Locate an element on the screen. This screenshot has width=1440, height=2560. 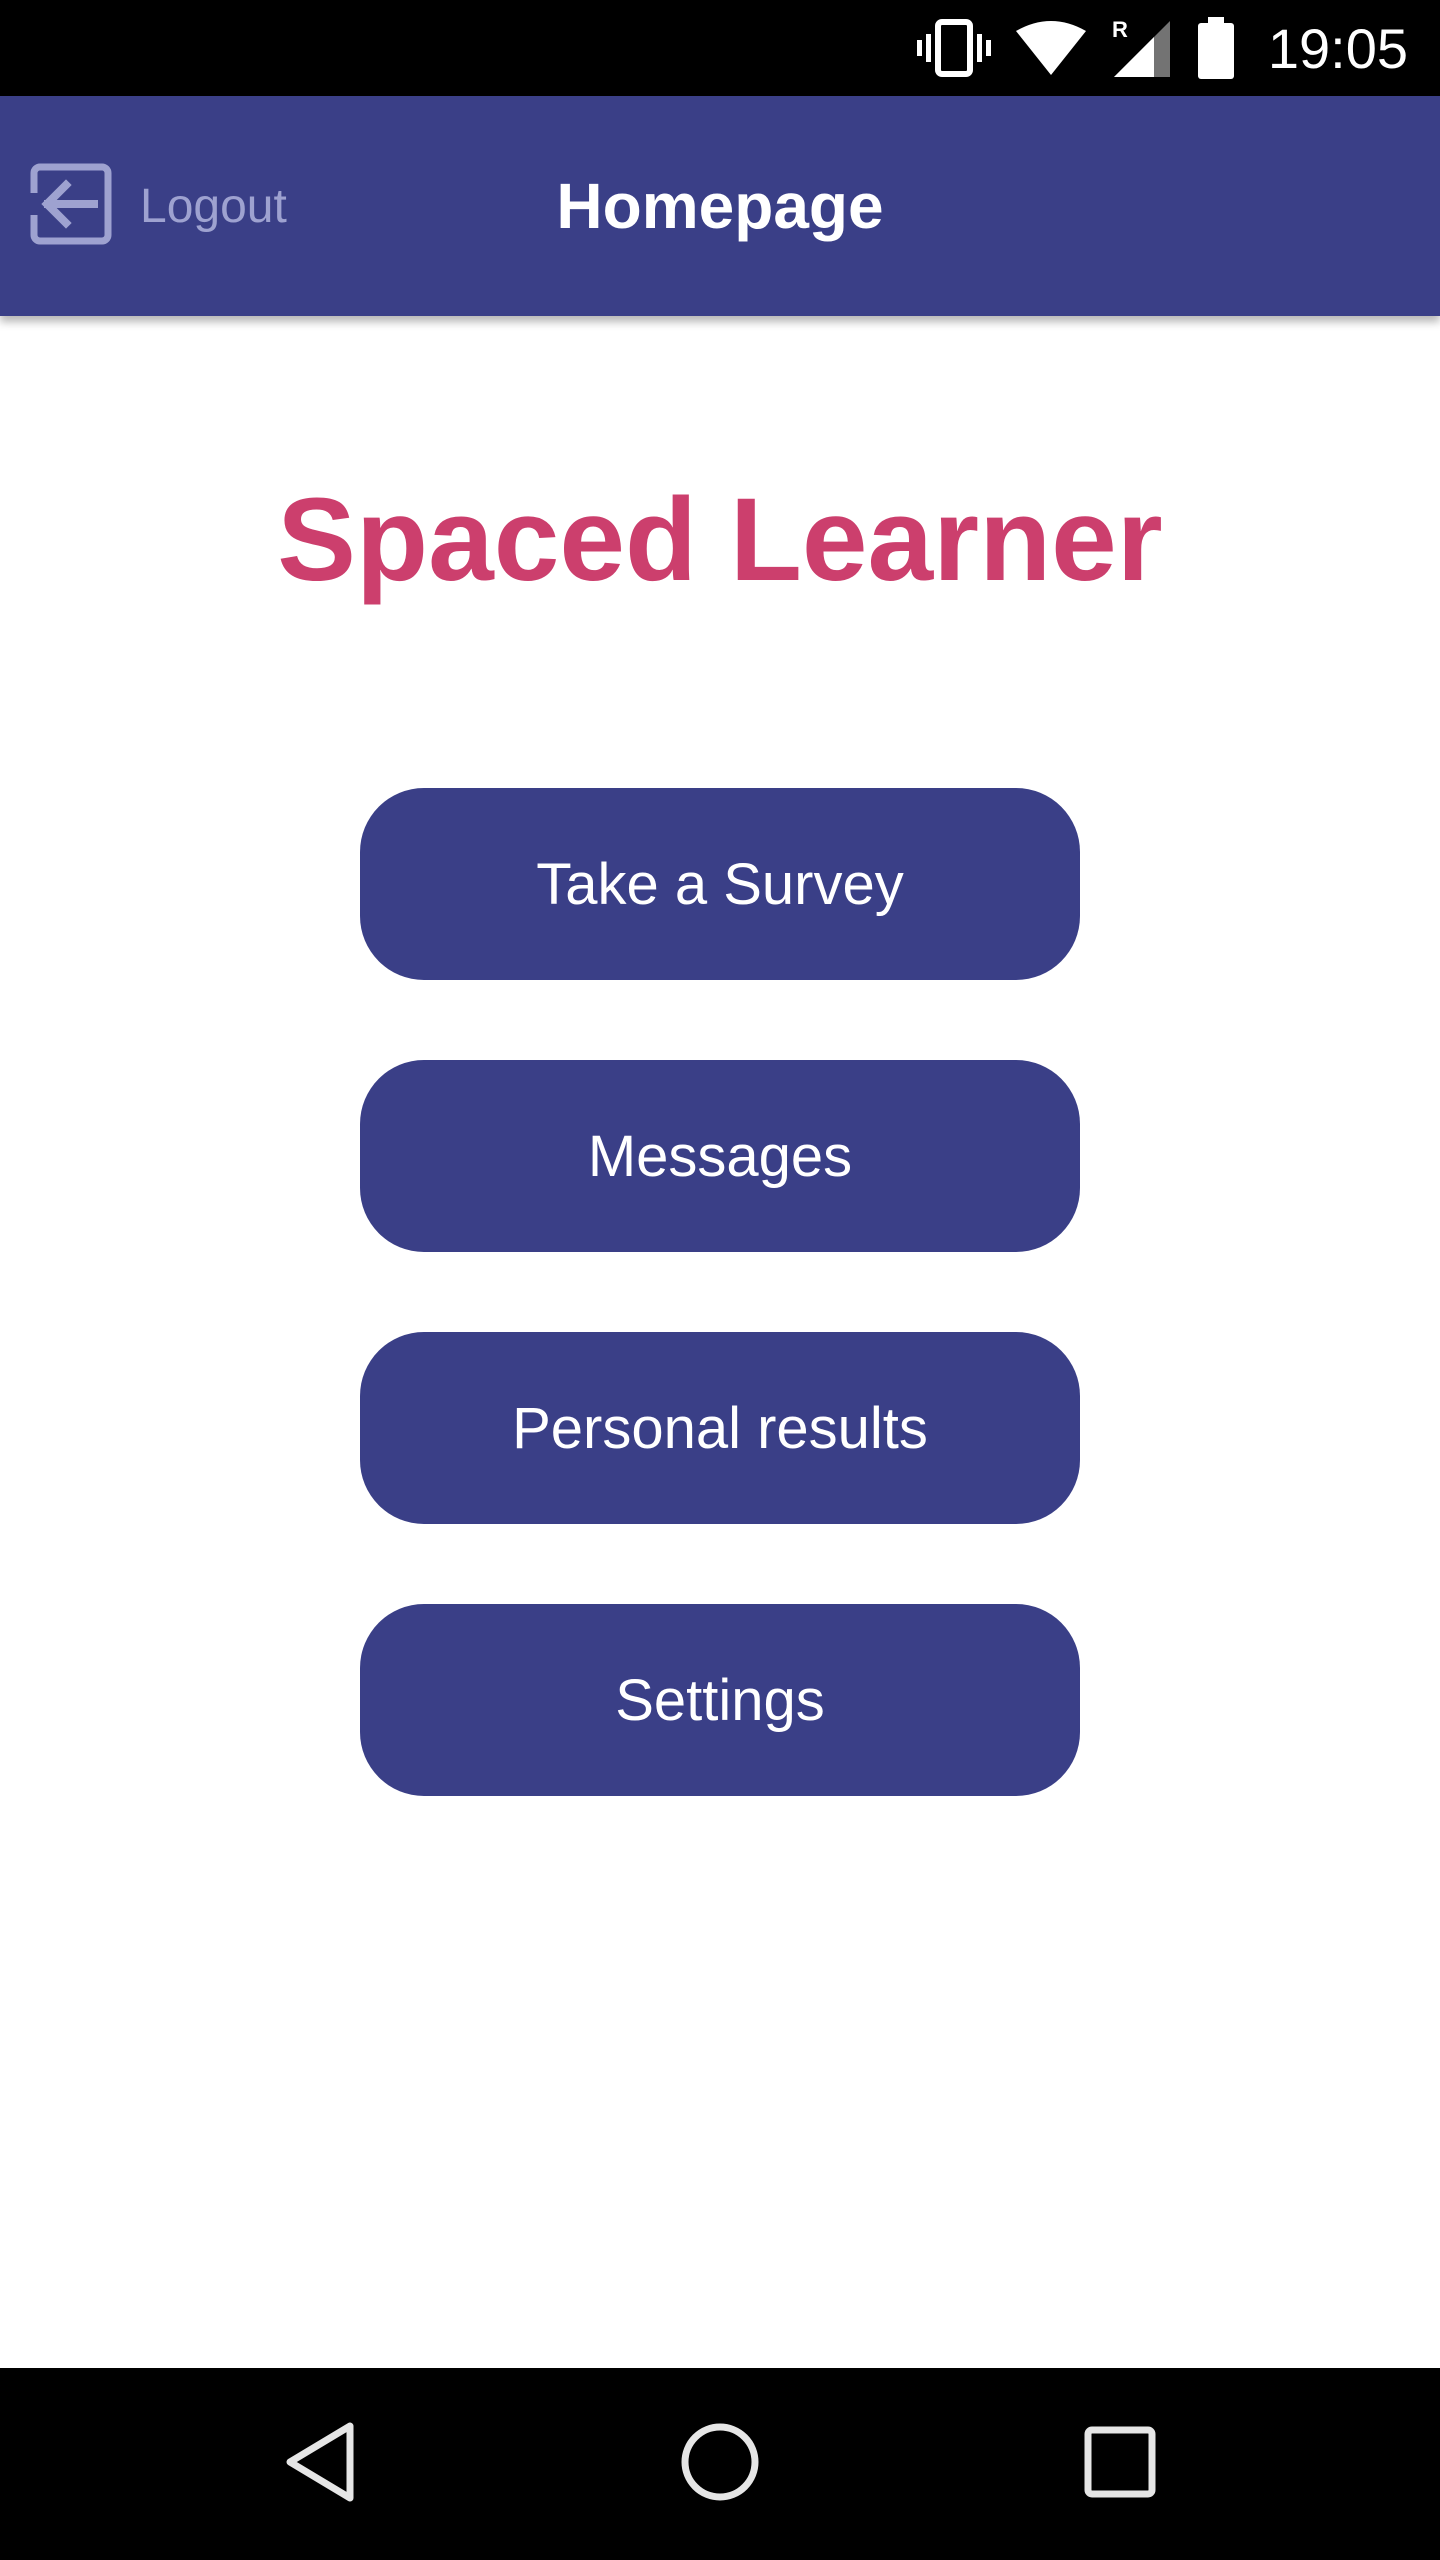
recents-square-icon is located at coordinates (1120, 2464).